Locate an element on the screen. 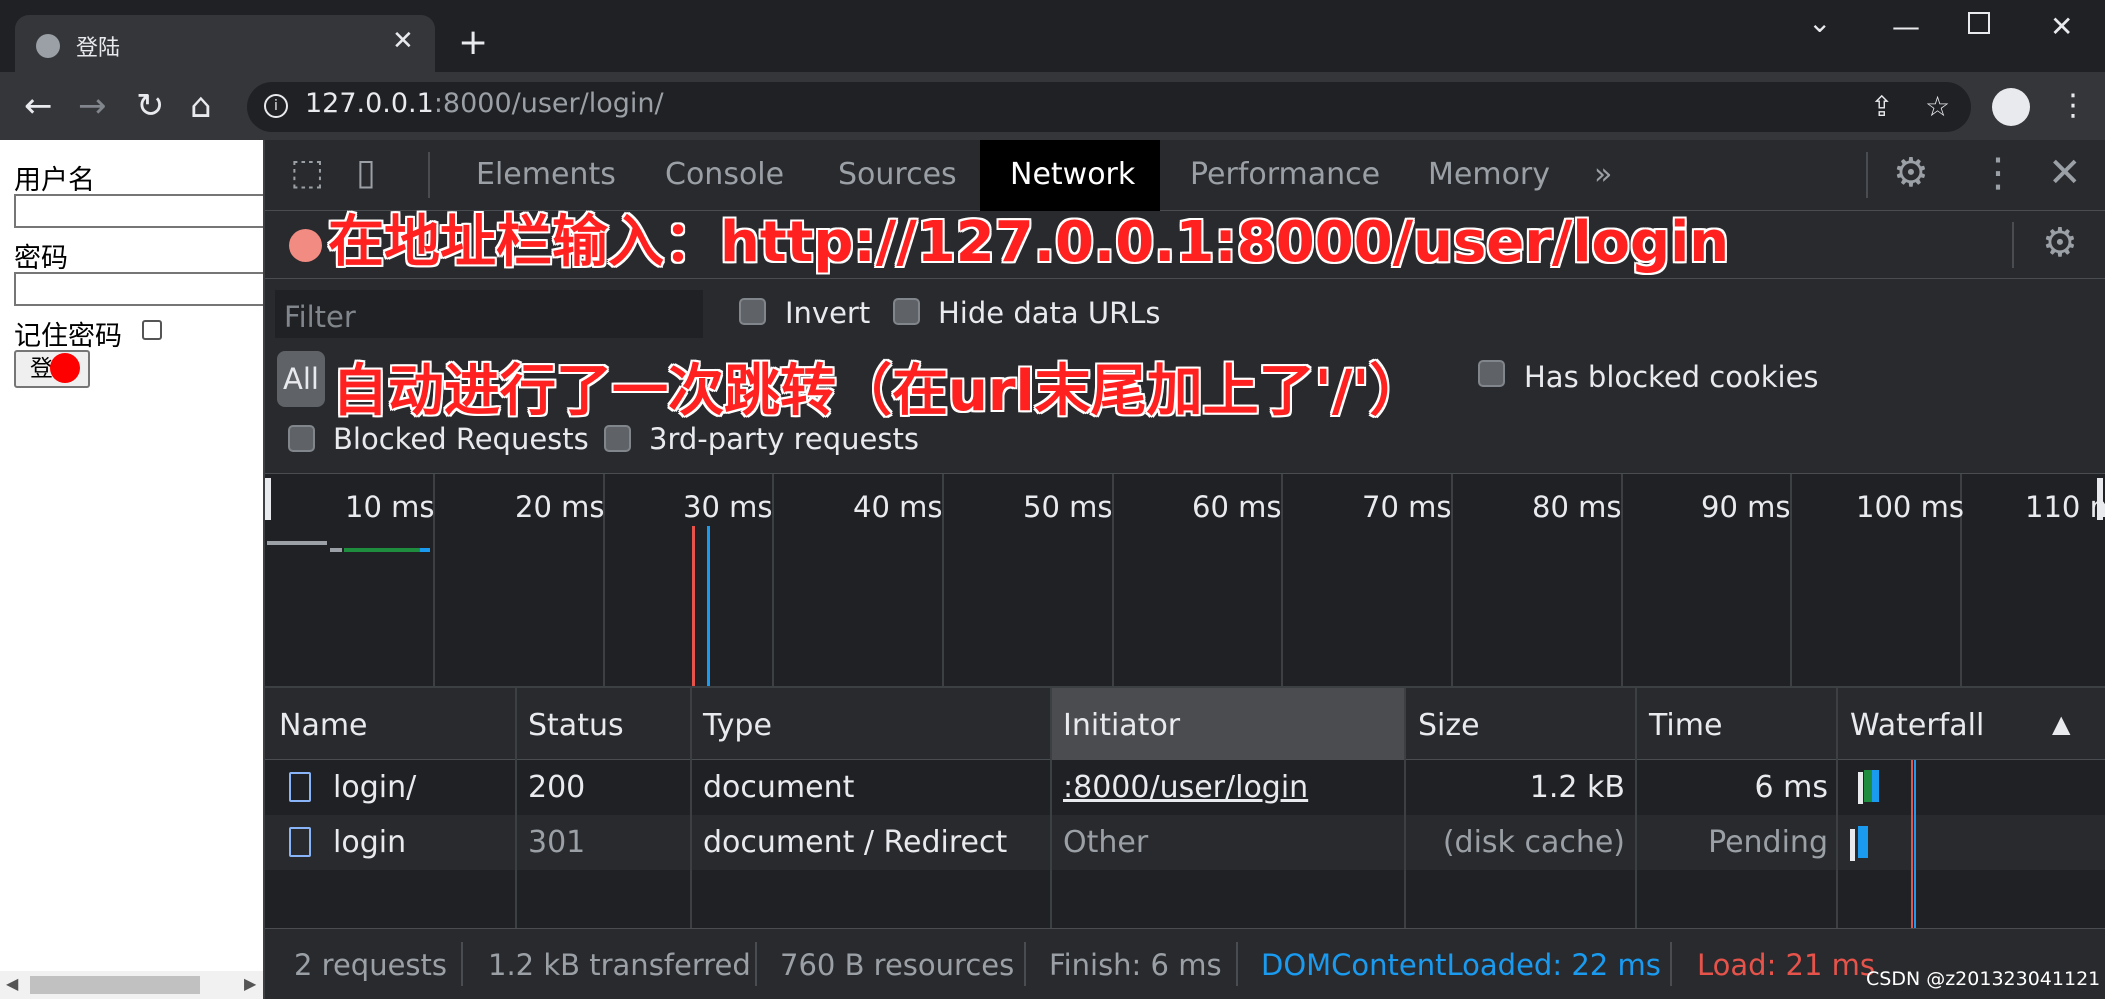 This screenshot has height=999, width=2105. plus-icon: + is located at coordinates (473, 42).